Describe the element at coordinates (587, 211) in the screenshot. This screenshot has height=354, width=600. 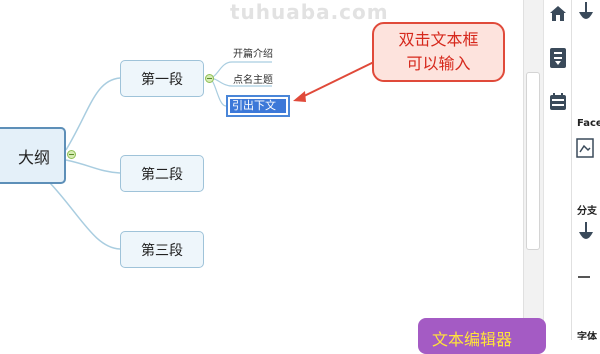
I see `panel-label-branch: 分支` at that location.